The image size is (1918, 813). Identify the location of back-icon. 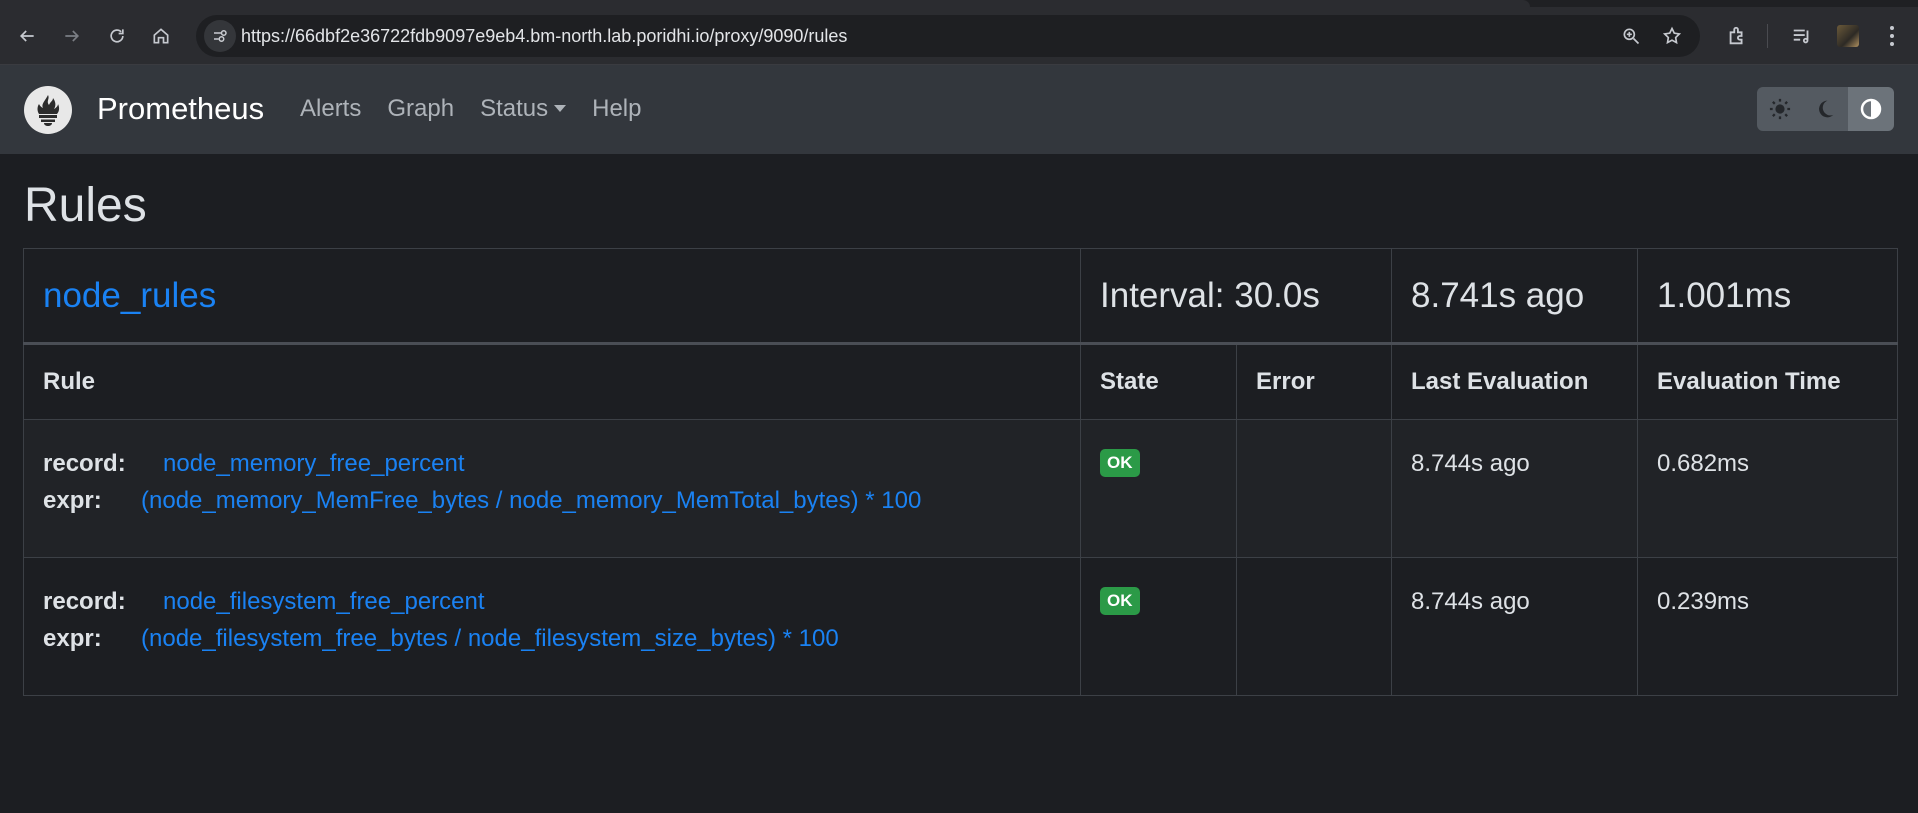
(27, 36).